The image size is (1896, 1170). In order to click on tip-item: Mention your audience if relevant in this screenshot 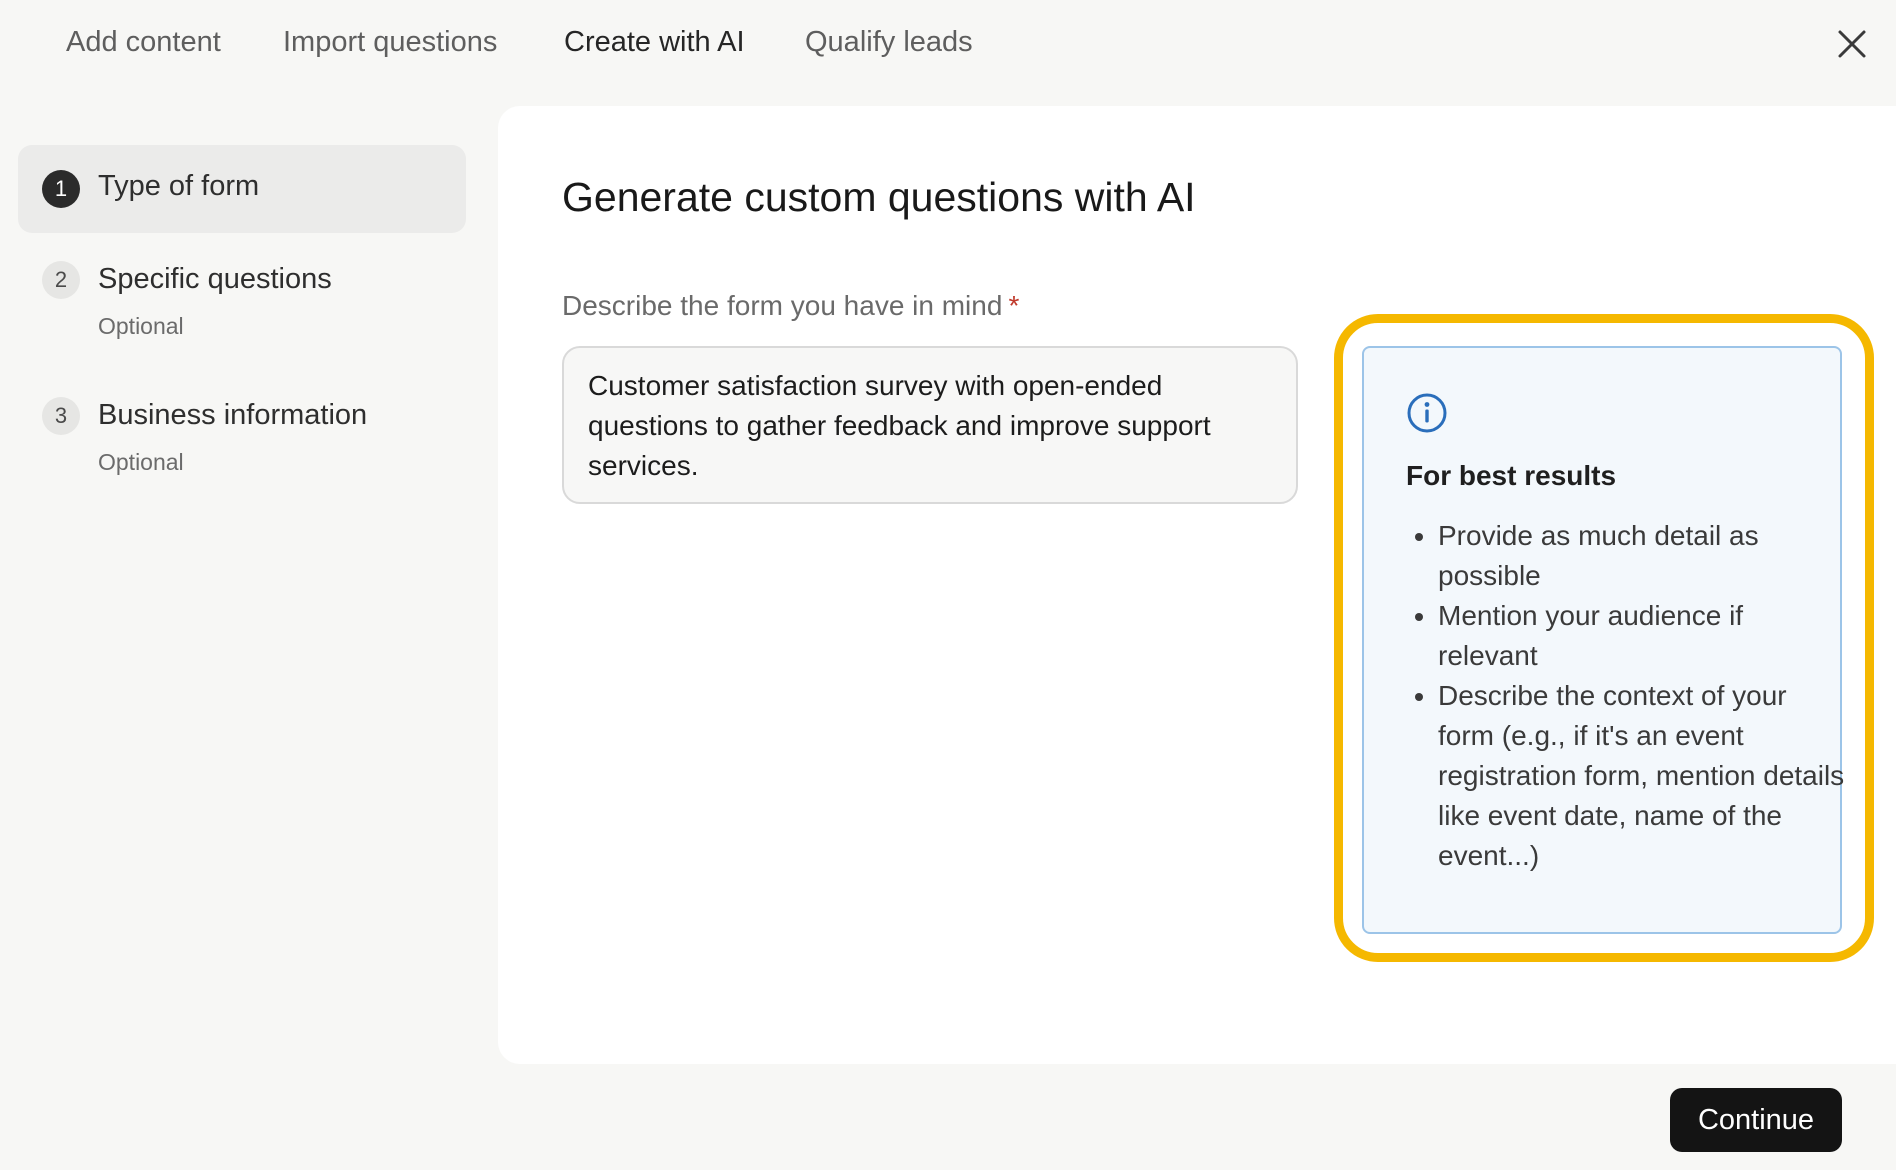, I will do `click(1643, 636)`.